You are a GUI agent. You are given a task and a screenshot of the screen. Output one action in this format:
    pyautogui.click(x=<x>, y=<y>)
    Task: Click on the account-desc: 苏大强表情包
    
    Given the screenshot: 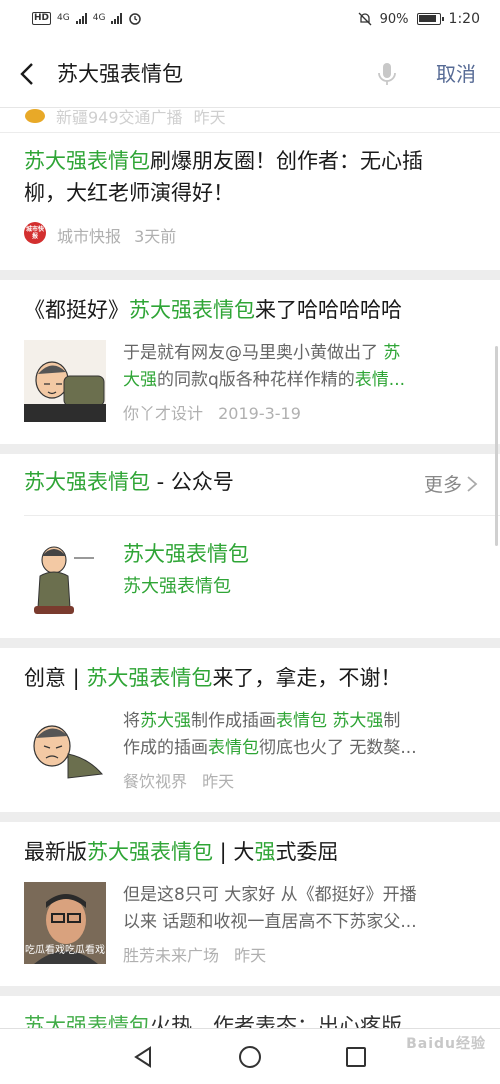 What is the action you would take?
    pyautogui.click(x=177, y=586)
    